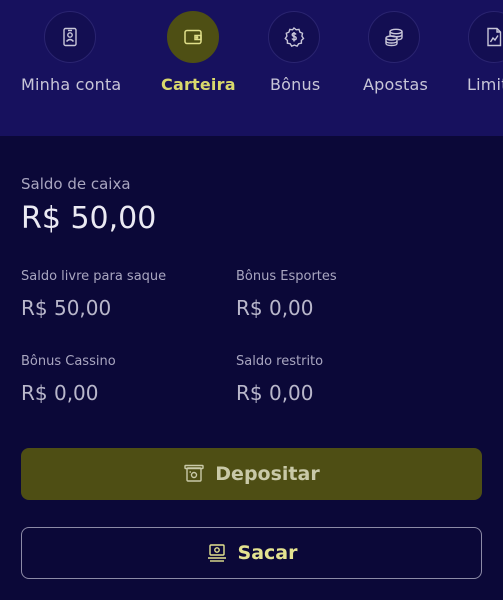 Image resolution: width=503 pixels, height=600 pixels. Describe the element at coordinates (275, 393) in the screenshot. I see `restricted-balance-value: R$ 0,00` at that location.